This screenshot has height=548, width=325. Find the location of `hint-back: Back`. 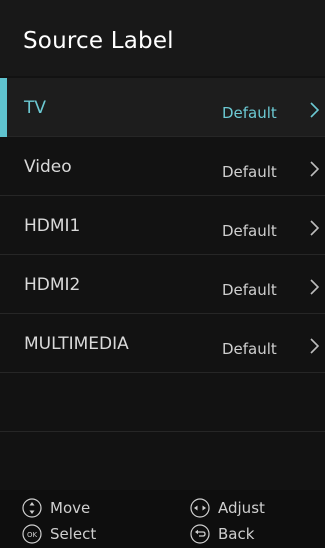

hint-back: Back is located at coordinates (222, 534).